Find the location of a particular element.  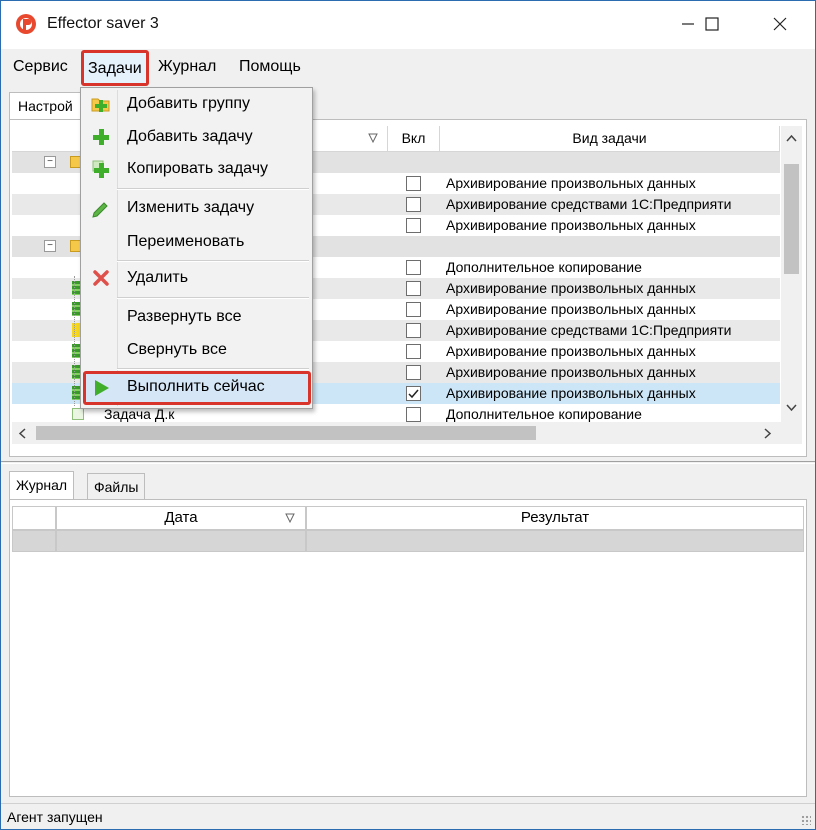

result-column-header: Результат is located at coordinates (555, 518).